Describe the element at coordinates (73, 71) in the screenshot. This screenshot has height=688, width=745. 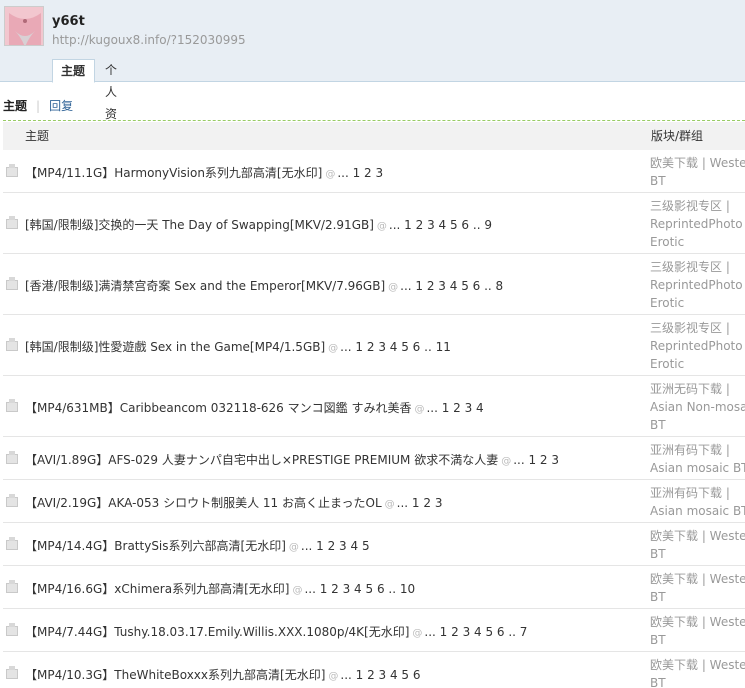
I see `tab-topics: 主题` at that location.